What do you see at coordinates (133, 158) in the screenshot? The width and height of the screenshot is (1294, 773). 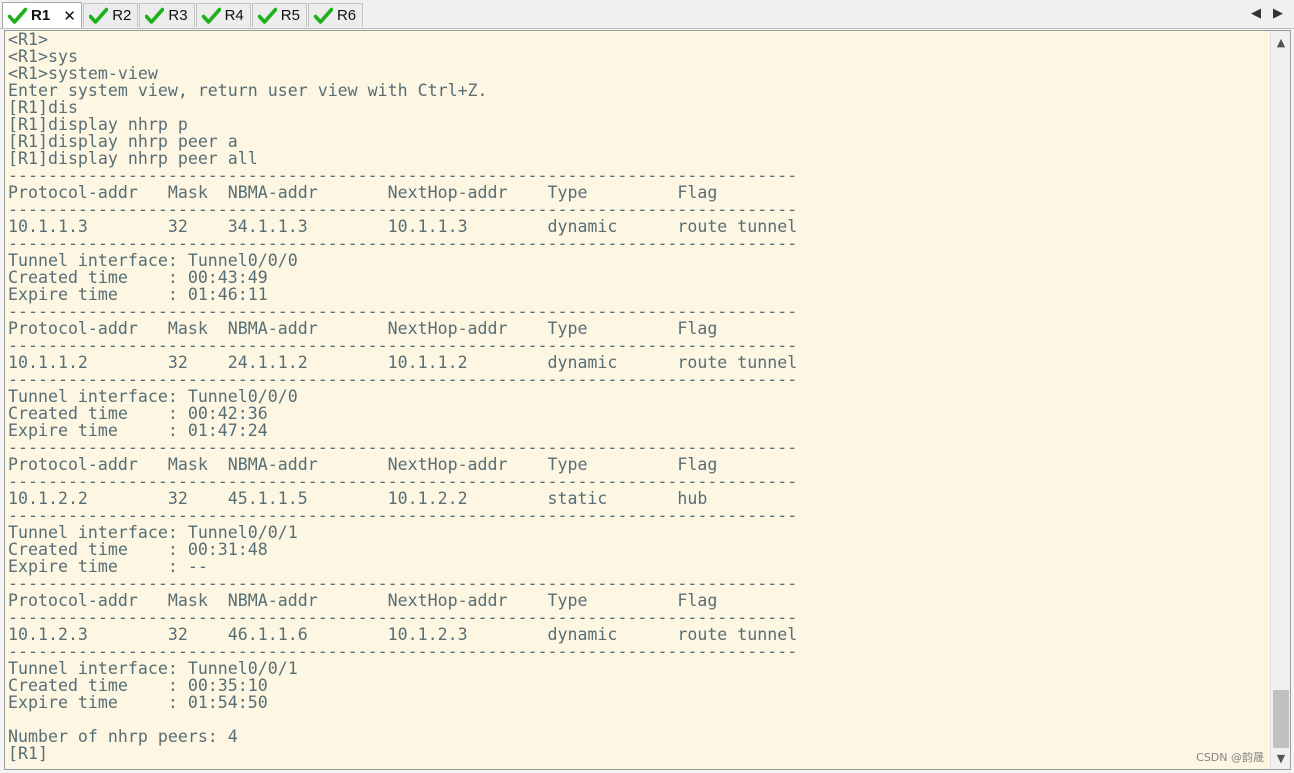 I see `terminal-line: [R1]display nhrp peer all` at bounding box center [133, 158].